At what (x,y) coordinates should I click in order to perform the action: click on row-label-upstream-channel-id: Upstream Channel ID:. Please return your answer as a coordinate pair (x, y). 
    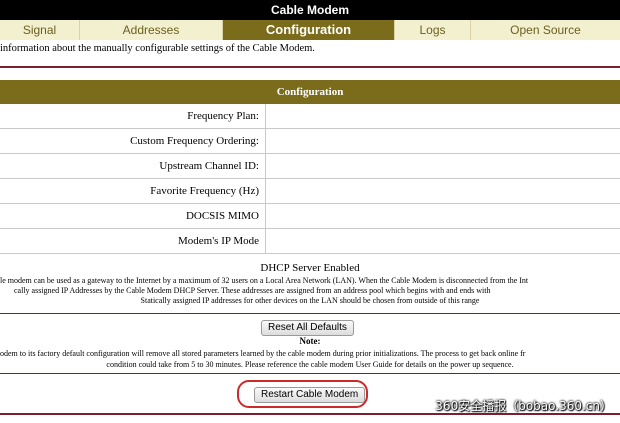
    Looking at the image, I should click on (209, 166).